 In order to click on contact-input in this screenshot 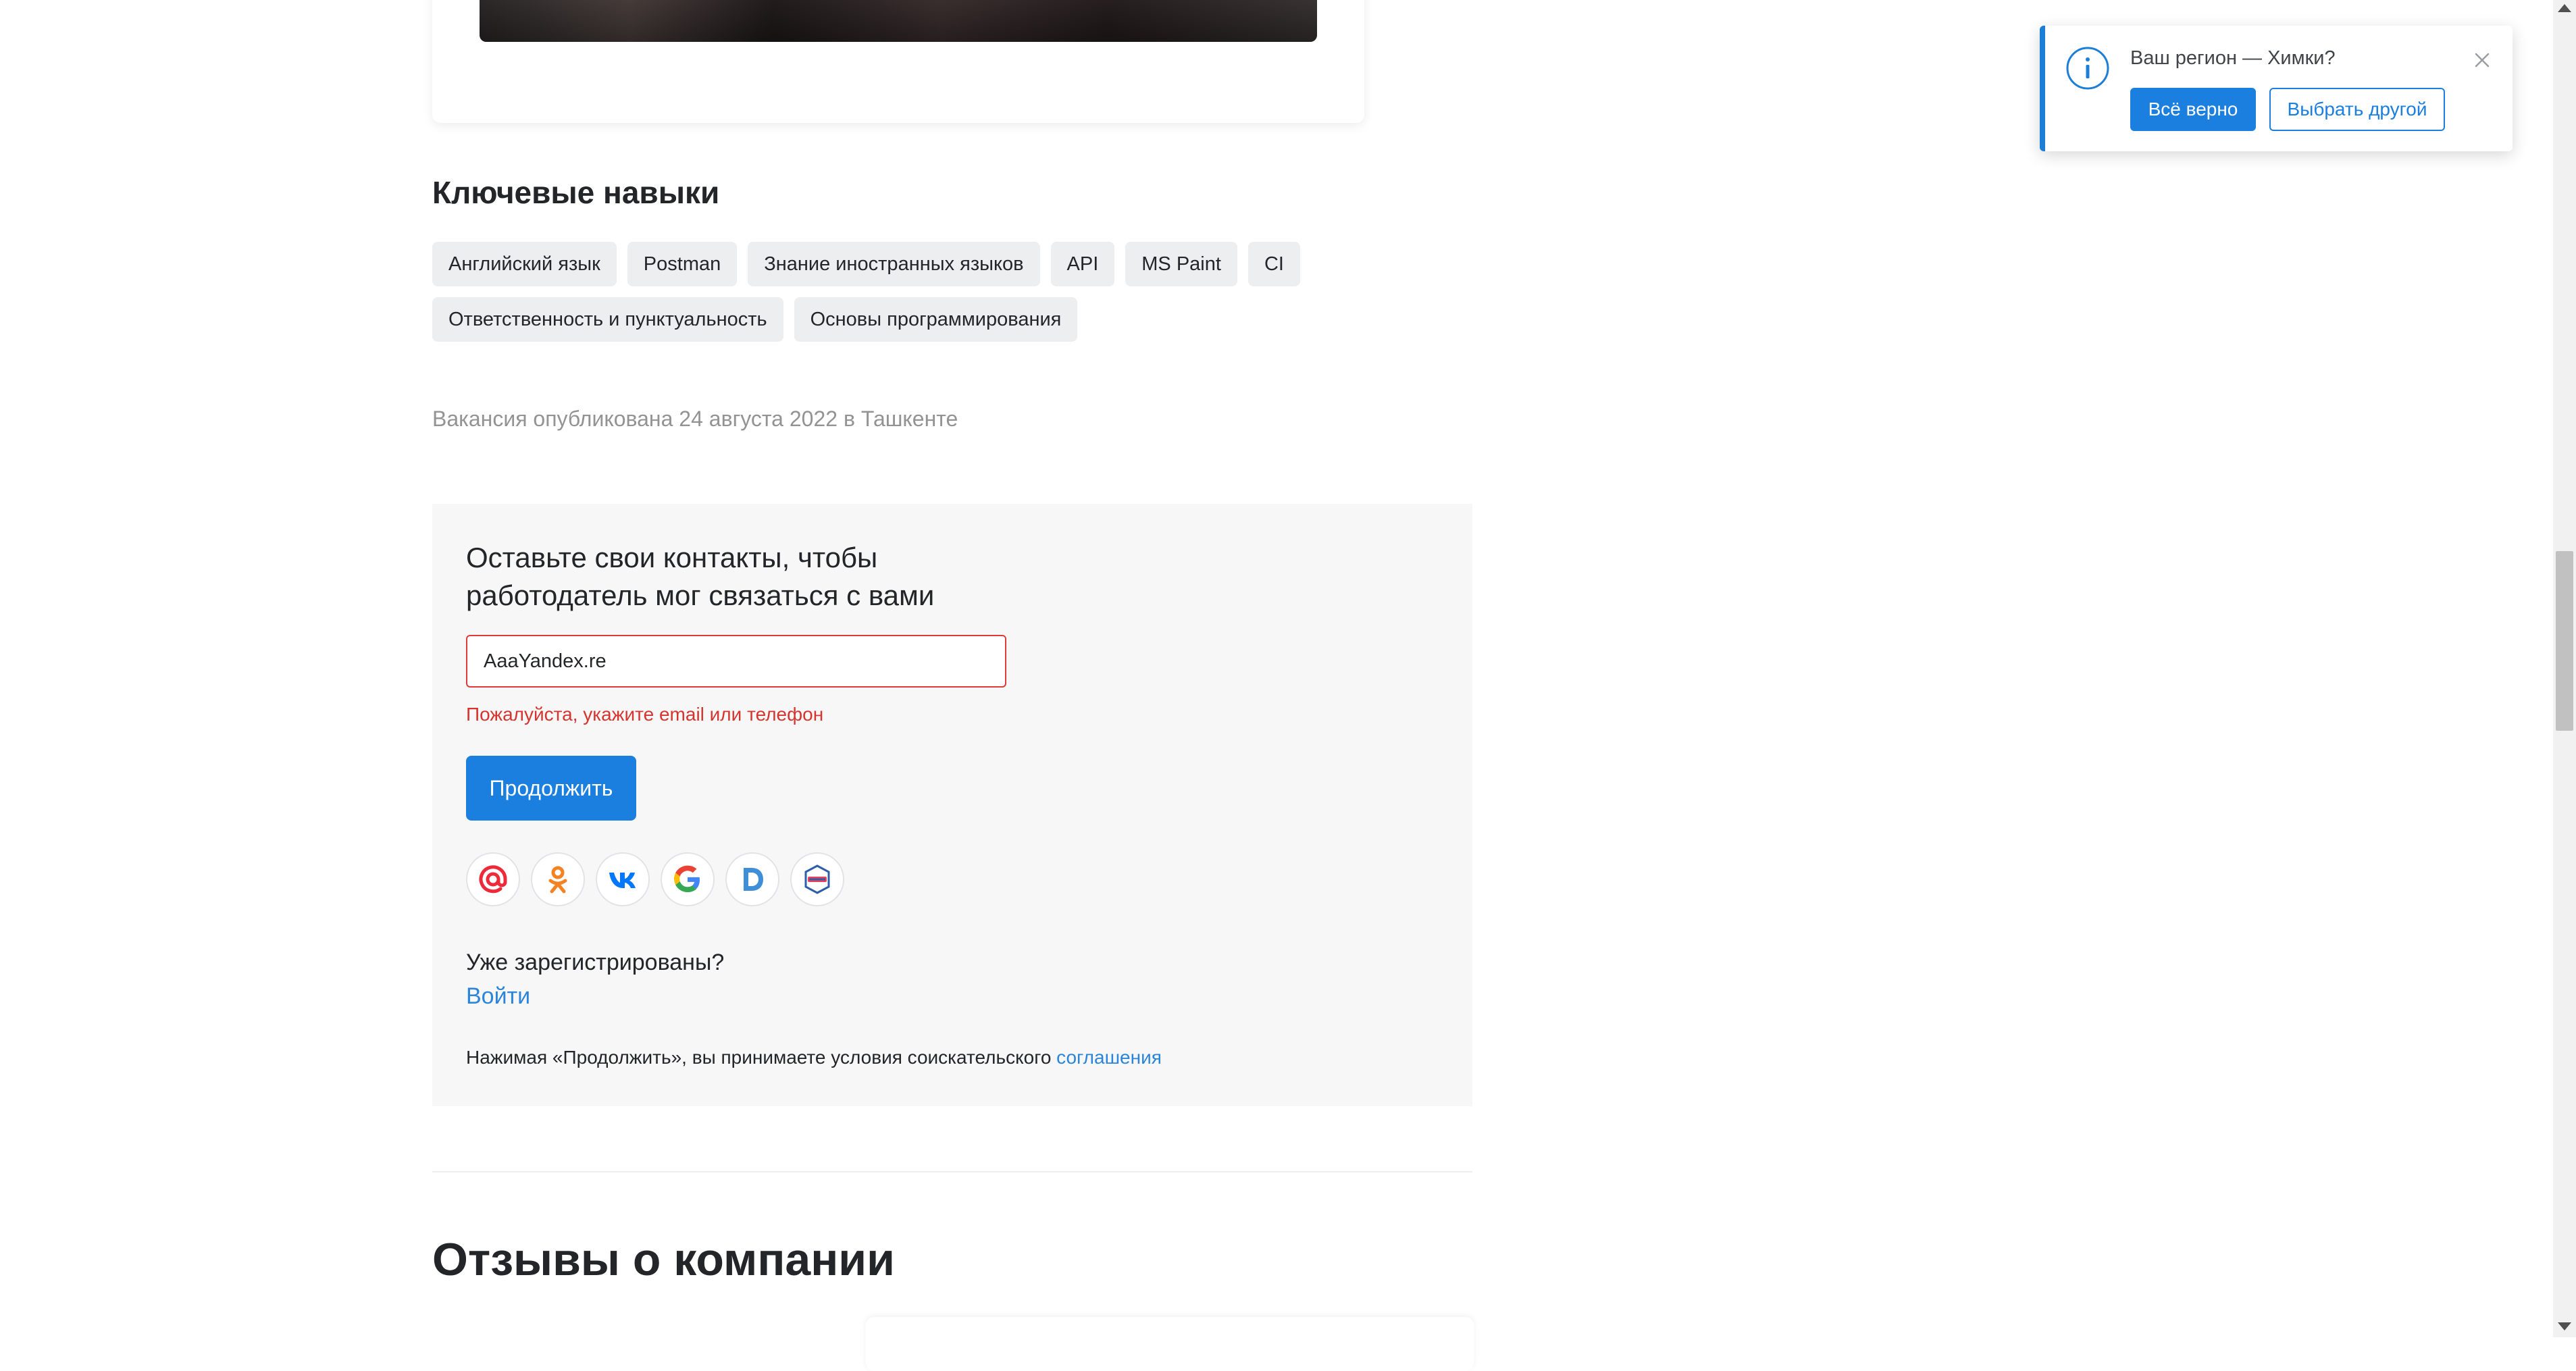, I will do `click(736, 661)`.